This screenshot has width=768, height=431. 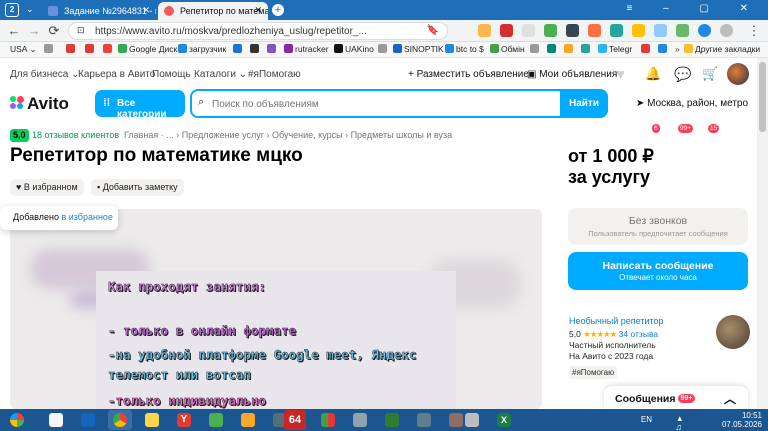 What do you see at coordinates (34, 31) in the screenshot?
I see `forward-icon: →` at bounding box center [34, 31].